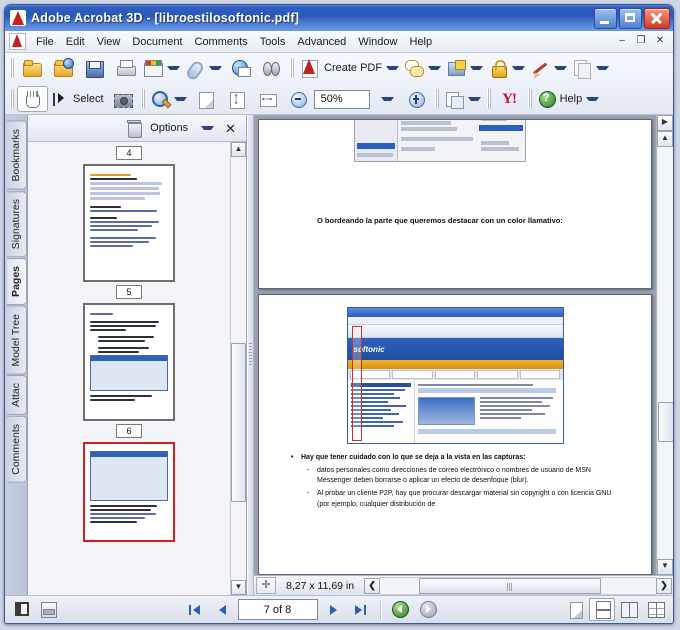 Image resolution: width=680 pixels, height=630 pixels. I want to click on facing-layout-button, so click(629, 609).